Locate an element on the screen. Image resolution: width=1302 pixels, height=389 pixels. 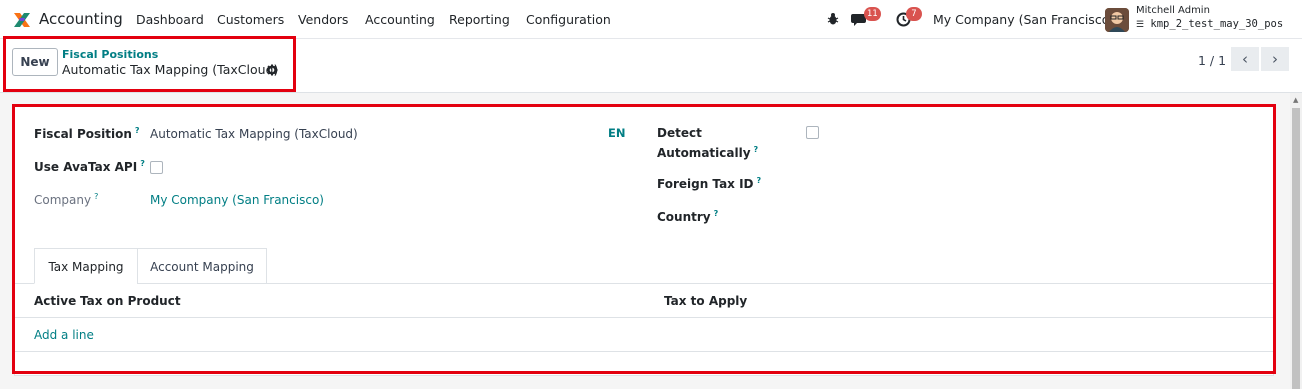
scrollbar-thumb is located at coordinates (1296, 248).